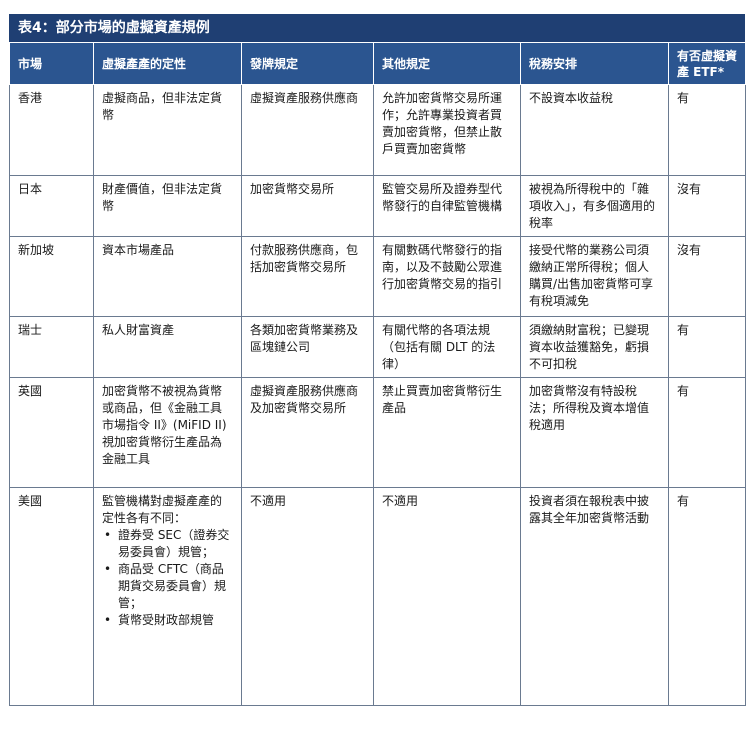 The height and width of the screenshot is (730, 750). Describe the element at coordinates (51, 276) in the screenshot. I see `cell-market: 新加坡` at that location.